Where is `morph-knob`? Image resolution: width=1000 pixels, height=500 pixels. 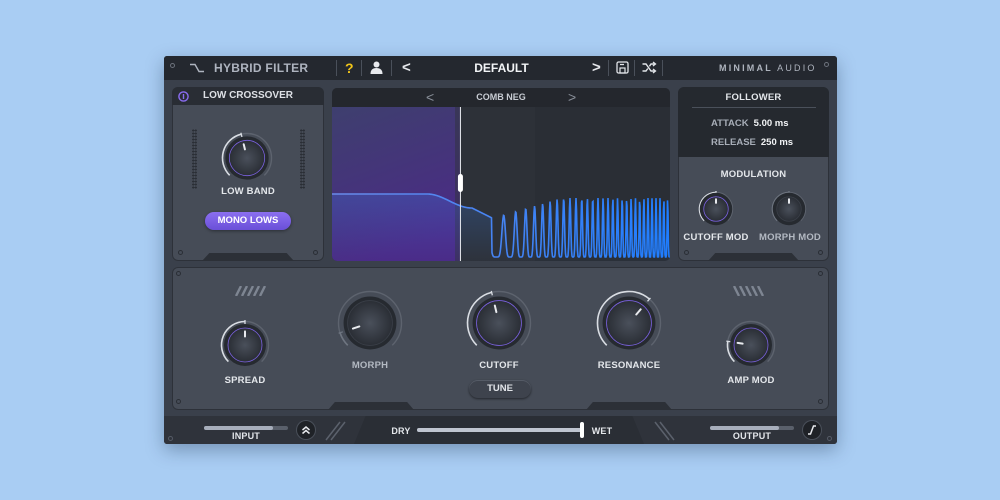 morph-knob is located at coordinates (370, 323).